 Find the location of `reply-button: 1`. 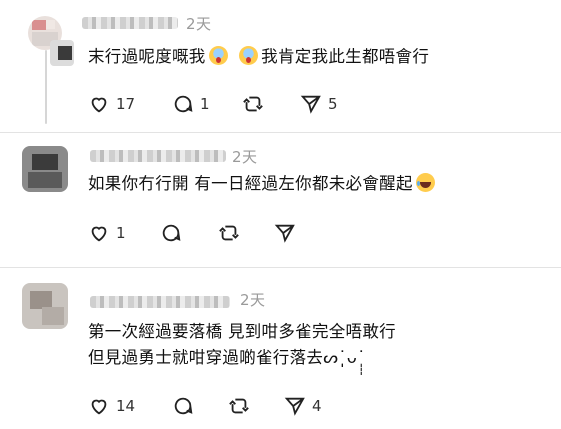

reply-button: 1 is located at coordinates (191, 104).